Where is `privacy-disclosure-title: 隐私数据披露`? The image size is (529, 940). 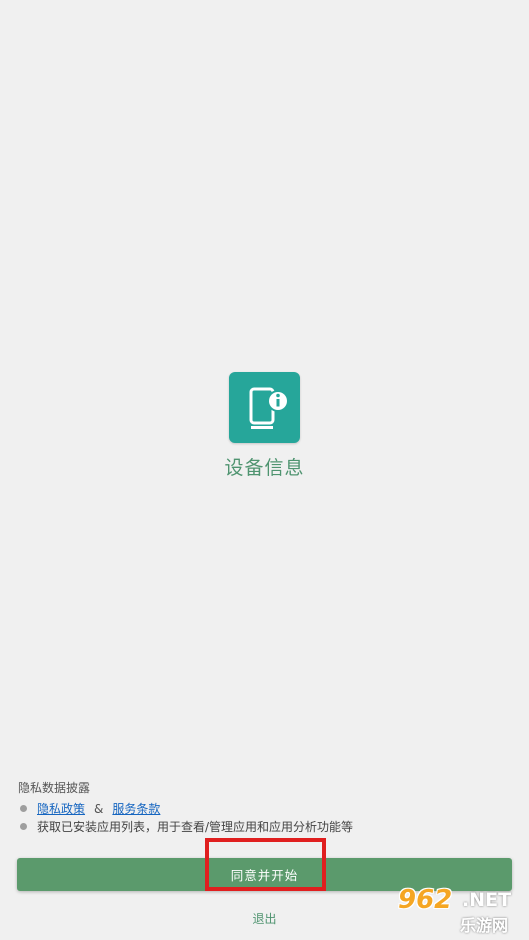
privacy-disclosure-title: 隐私数据披露 is located at coordinates (54, 788).